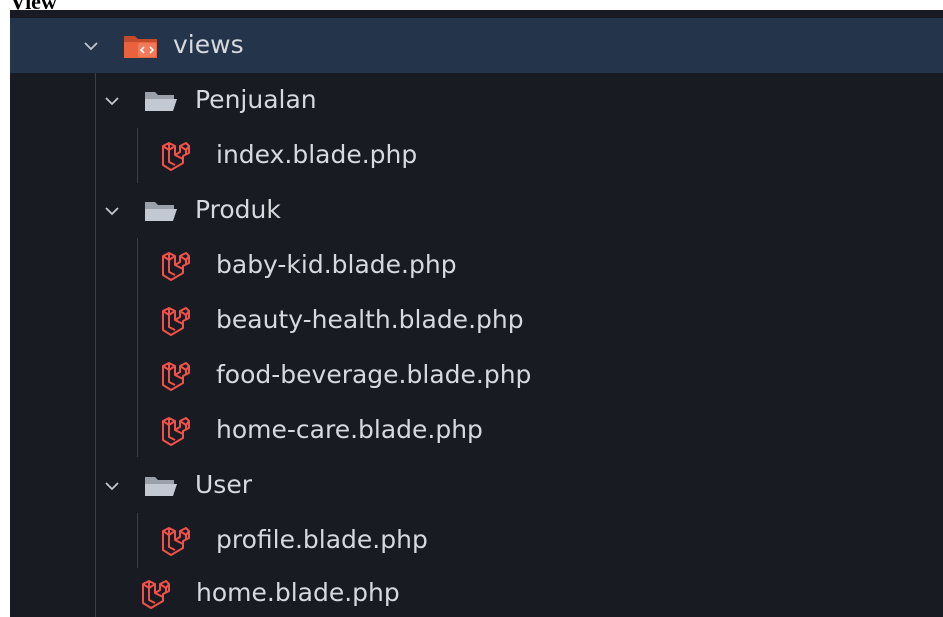 The width and height of the screenshot is (943, 617). What do you see at coordinates (140, 47) in the screenshot?
I see `views-folder-icon` at bounding box center [140, 47].